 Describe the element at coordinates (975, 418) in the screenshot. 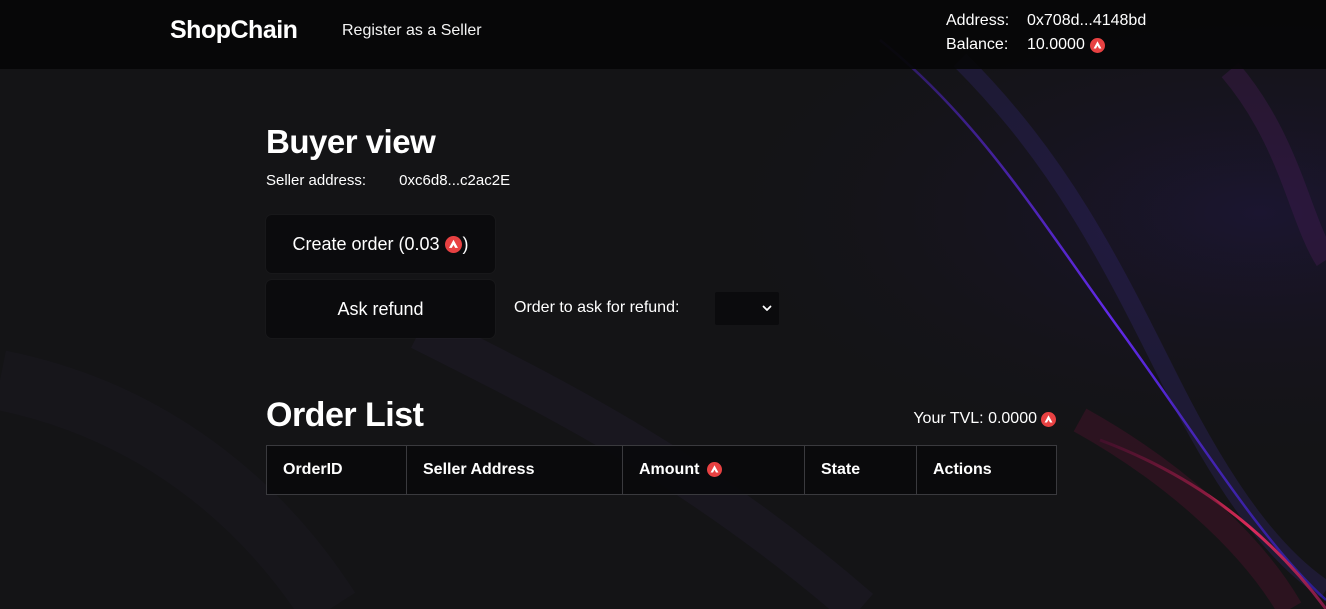

I see `tvl-label: Your TVL: 0.0000` at that location.